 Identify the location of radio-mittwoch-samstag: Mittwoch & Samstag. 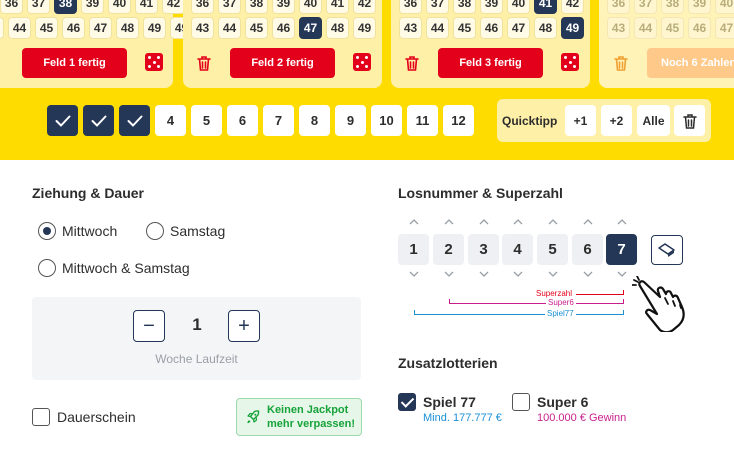
(114, 268).